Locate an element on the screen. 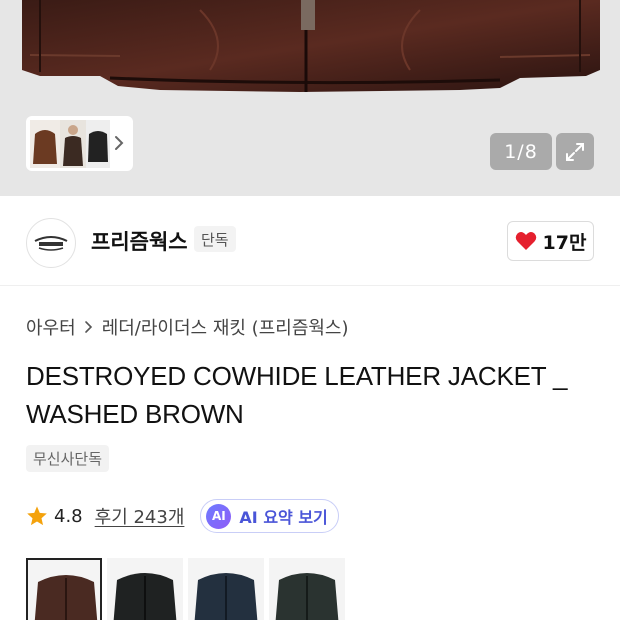  musinsa-exclusive-tag: 무신사단독 is located at coordinates (68, 458).